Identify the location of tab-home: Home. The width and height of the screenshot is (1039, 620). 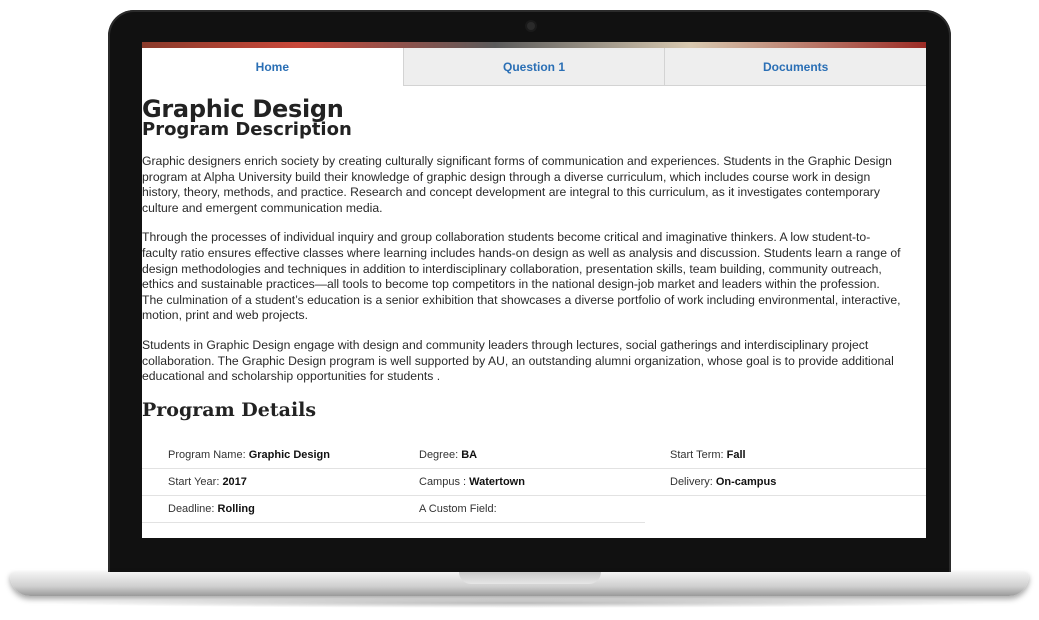
(272, 67).